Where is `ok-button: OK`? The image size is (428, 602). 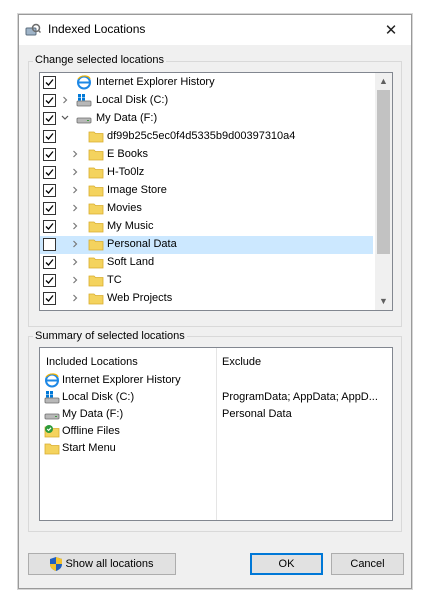
ok-button: OK is located at coordinates (286, 564).